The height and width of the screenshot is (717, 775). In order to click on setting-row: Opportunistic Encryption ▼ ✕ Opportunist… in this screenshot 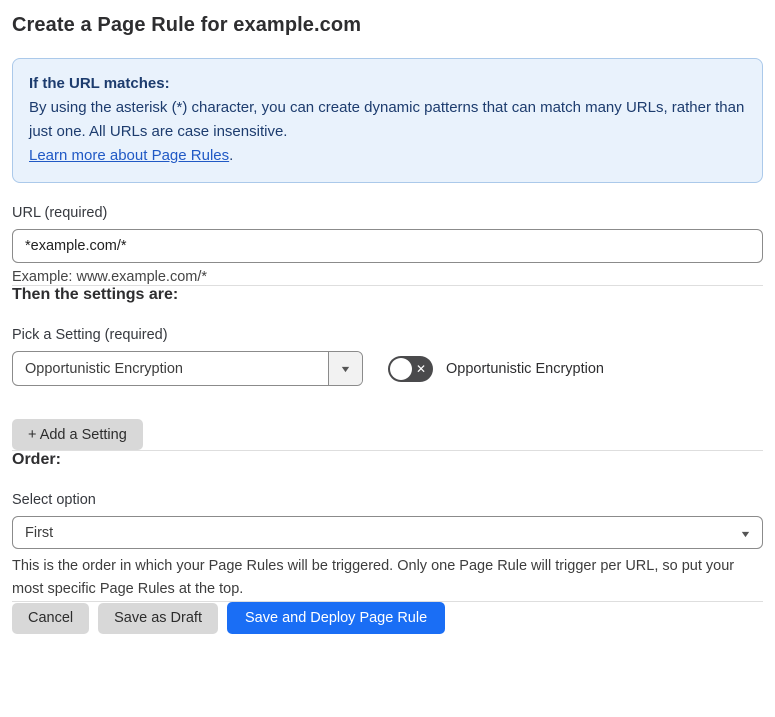, I will do `click(387, 368)`.